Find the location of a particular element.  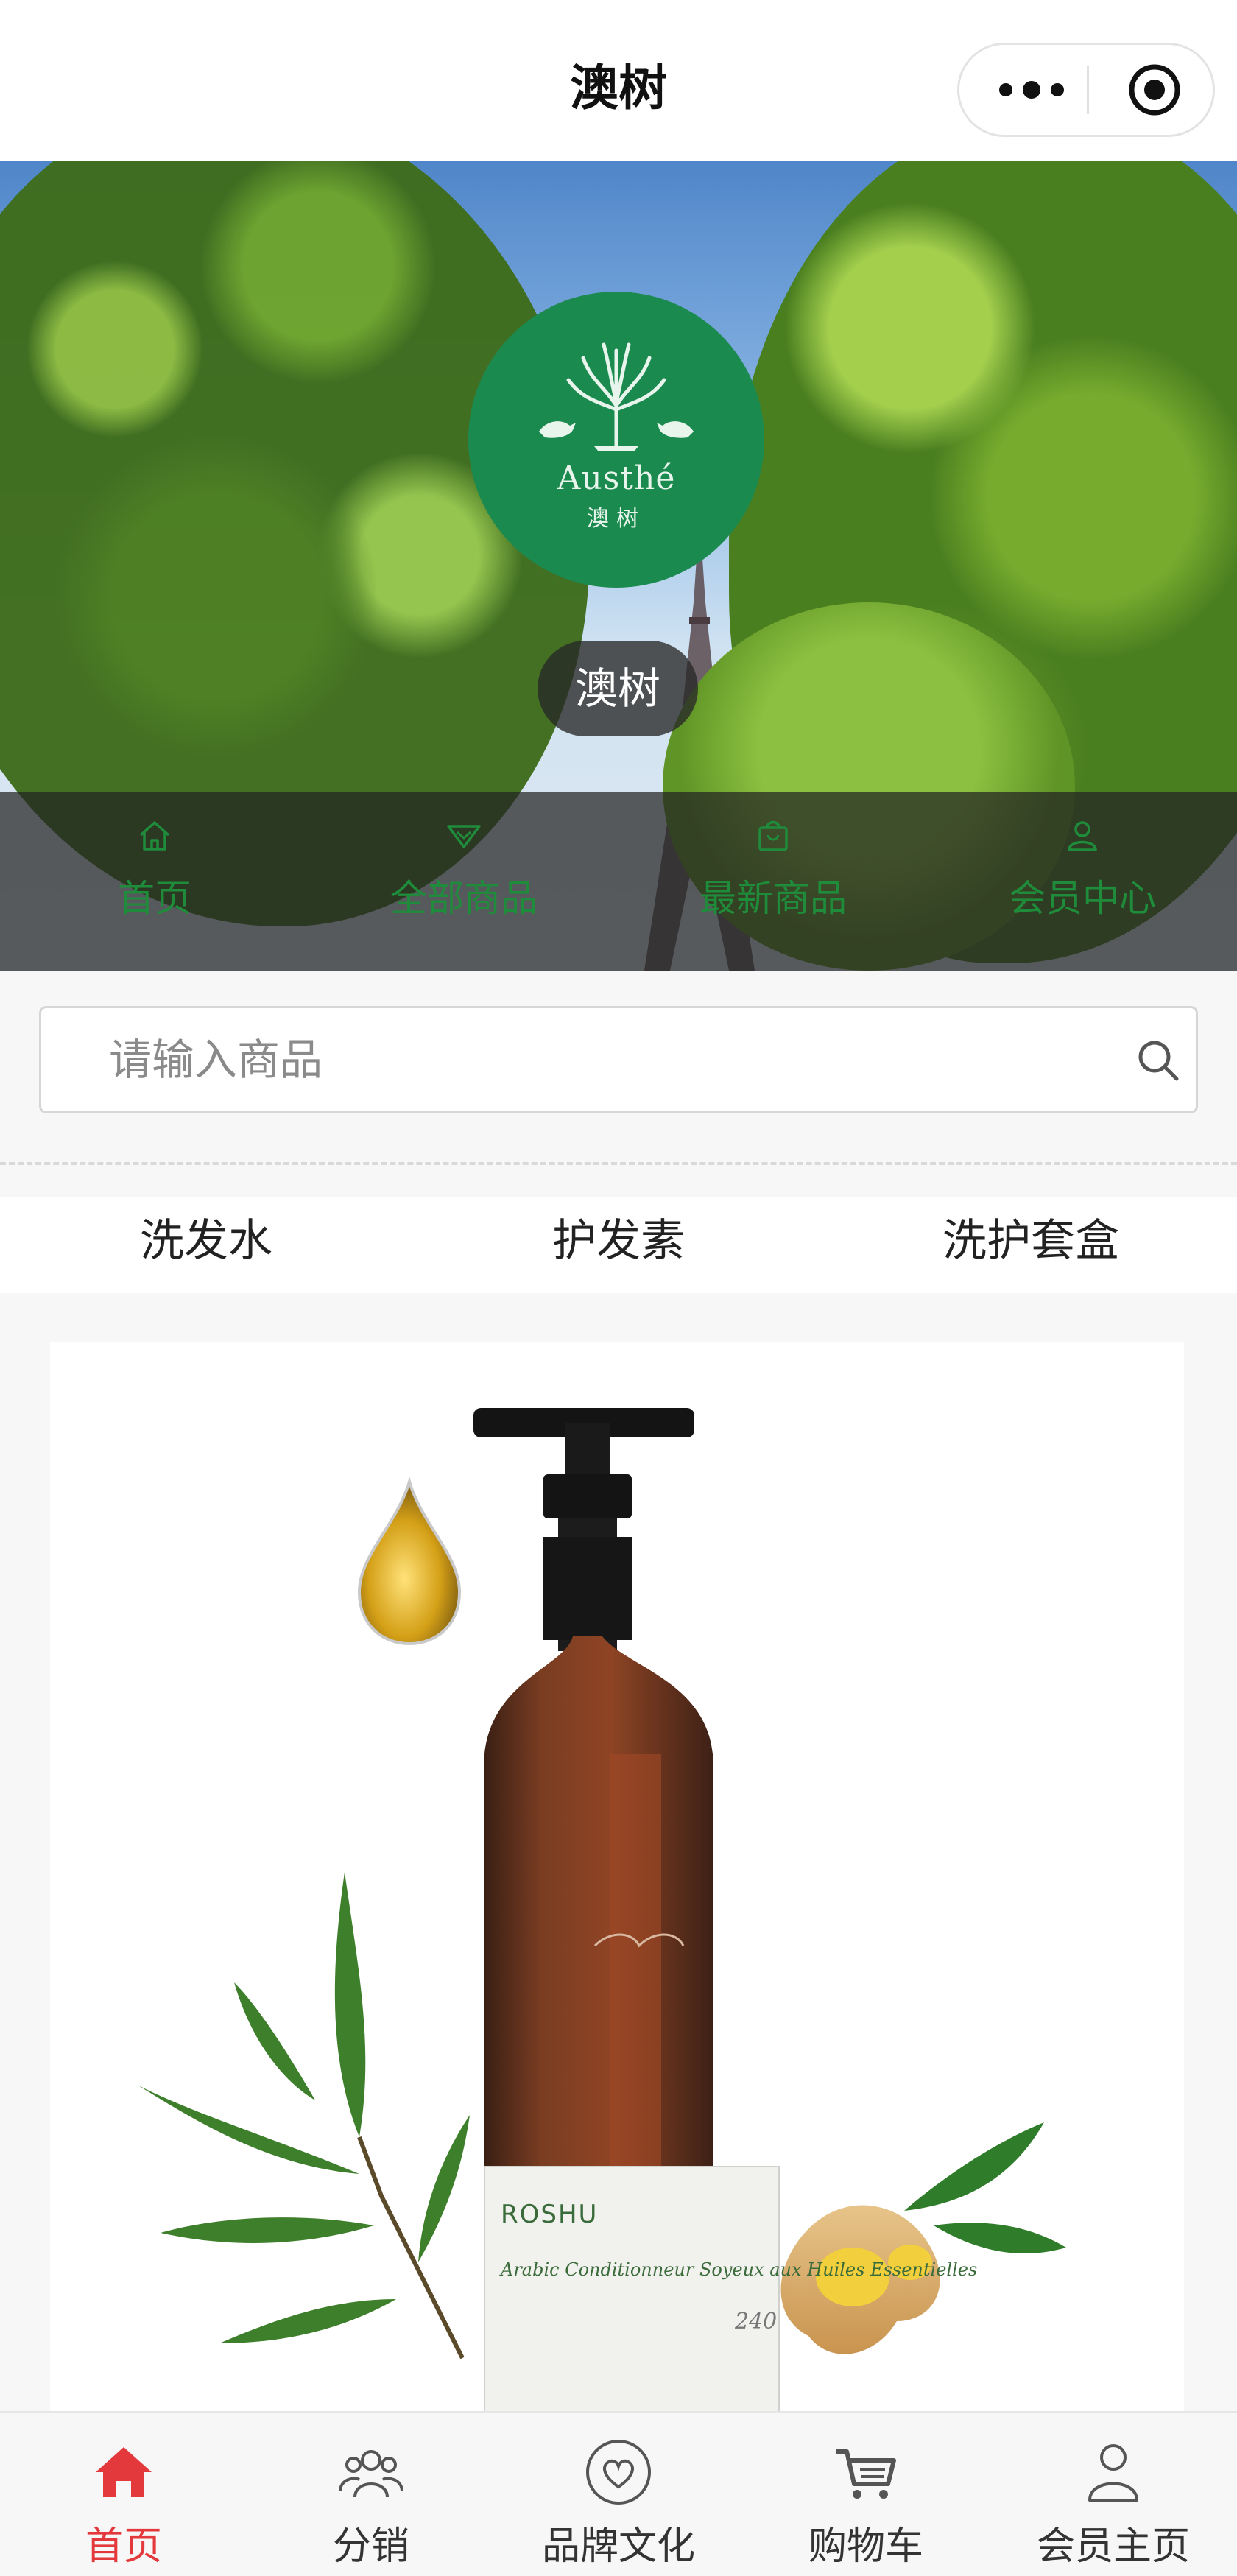

user-icon is located at coordinates (1082, 836).